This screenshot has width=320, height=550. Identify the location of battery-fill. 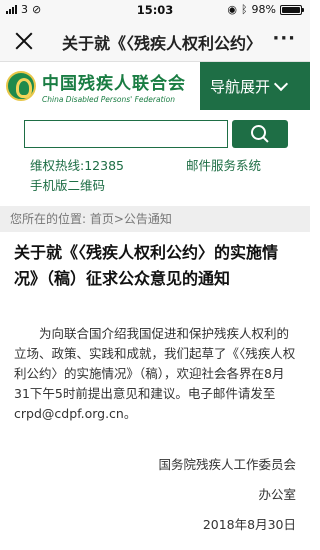
(291, 9).